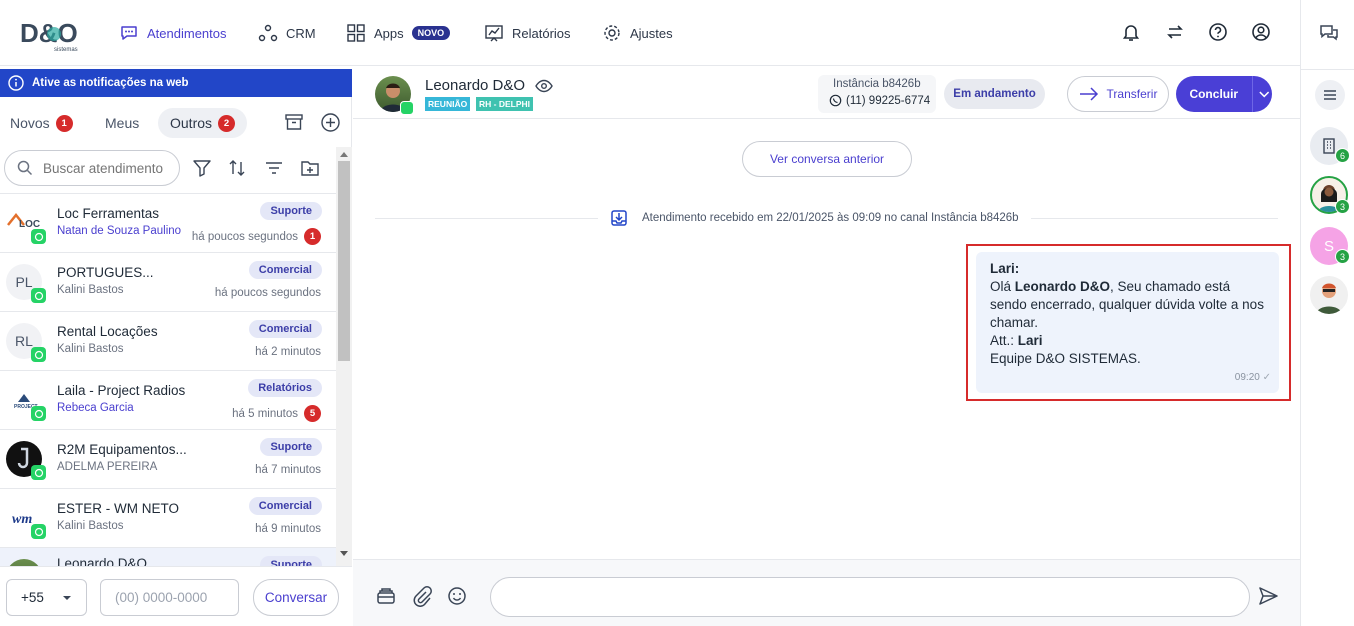  What do you see at coordinates (310, 168) in the screenshot?
I see `folder-plus-icon` at bounding box center [310, 168].